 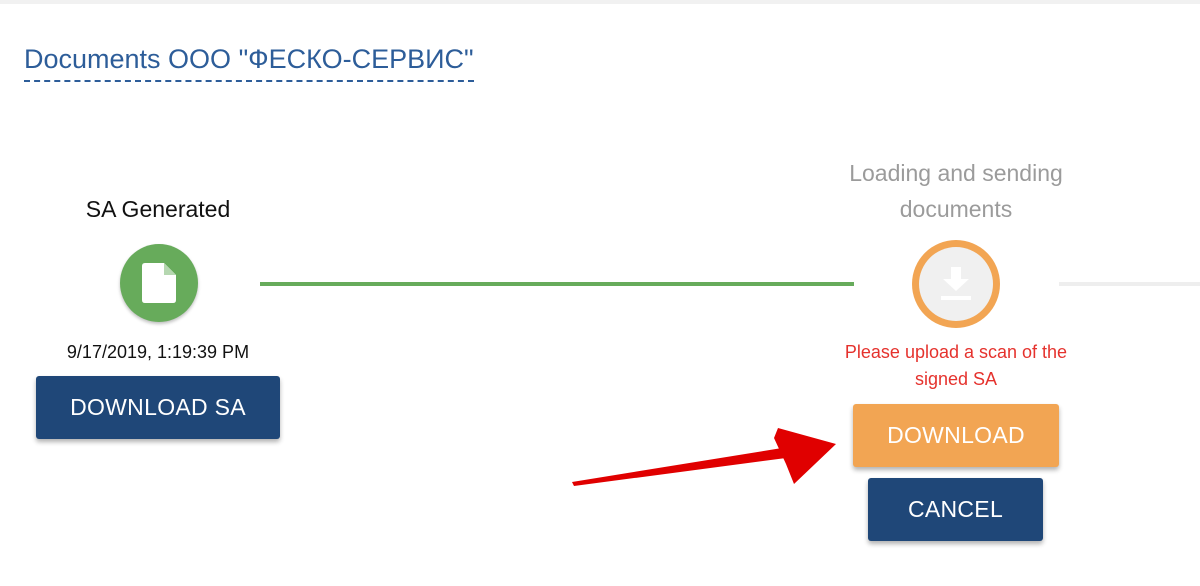 I want to click on step-connector-pending, so click(x=1129, y=284).